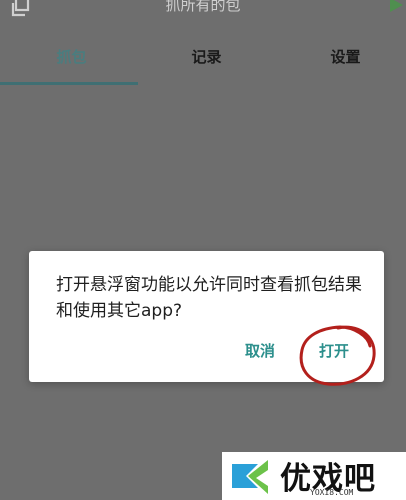  What do you see at coordinates (314, 476) in the screenshot?
I see `watermark: 优戏吧 YOXI8.COM` at bounding box center [314, 476].